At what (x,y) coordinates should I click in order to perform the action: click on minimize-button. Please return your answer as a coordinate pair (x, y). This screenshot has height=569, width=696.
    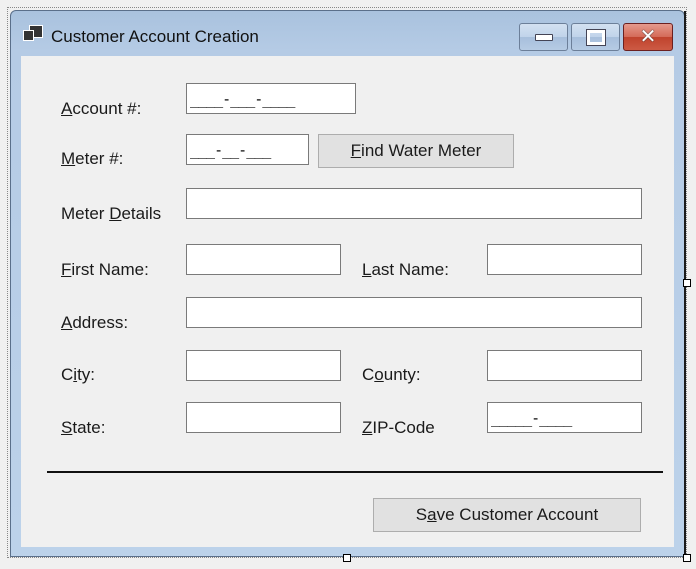
    Looking at the image, I should click on (543, 37).